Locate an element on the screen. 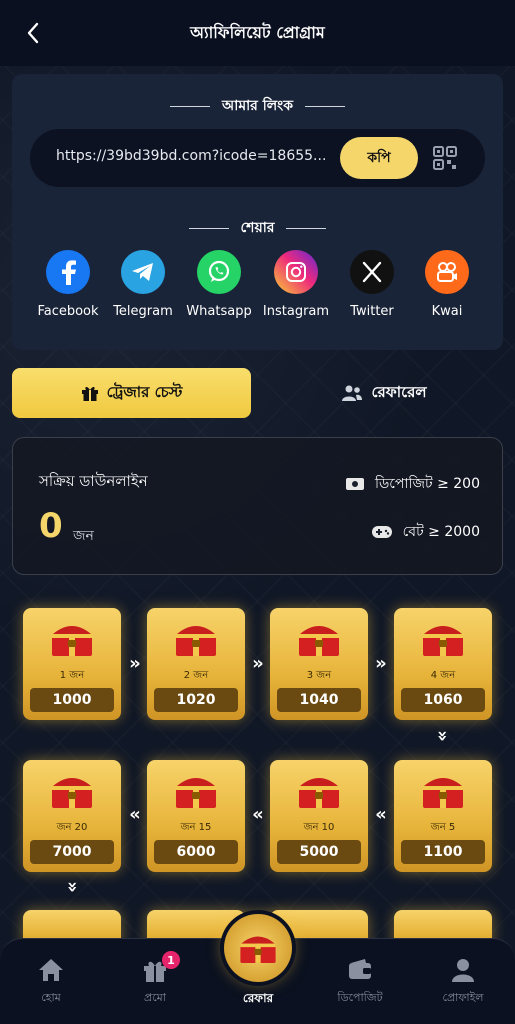 This screenshot has width=515, height=1024. home-icon is located at coordinates (51, 970).